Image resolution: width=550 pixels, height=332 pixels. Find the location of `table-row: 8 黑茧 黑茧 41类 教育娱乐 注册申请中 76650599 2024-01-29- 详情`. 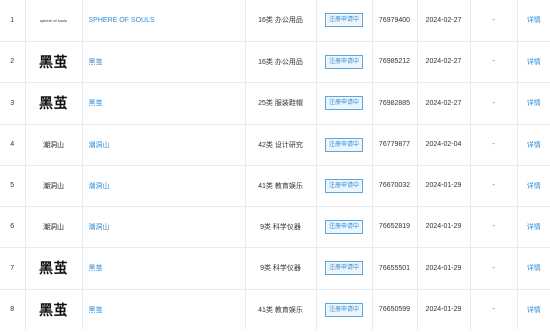

table-row: 8 黑茧 黑茧 41类 教育娱乐 注册申请中 76650599 2024-01-29- 详情 is located at coordinates (275, 309).